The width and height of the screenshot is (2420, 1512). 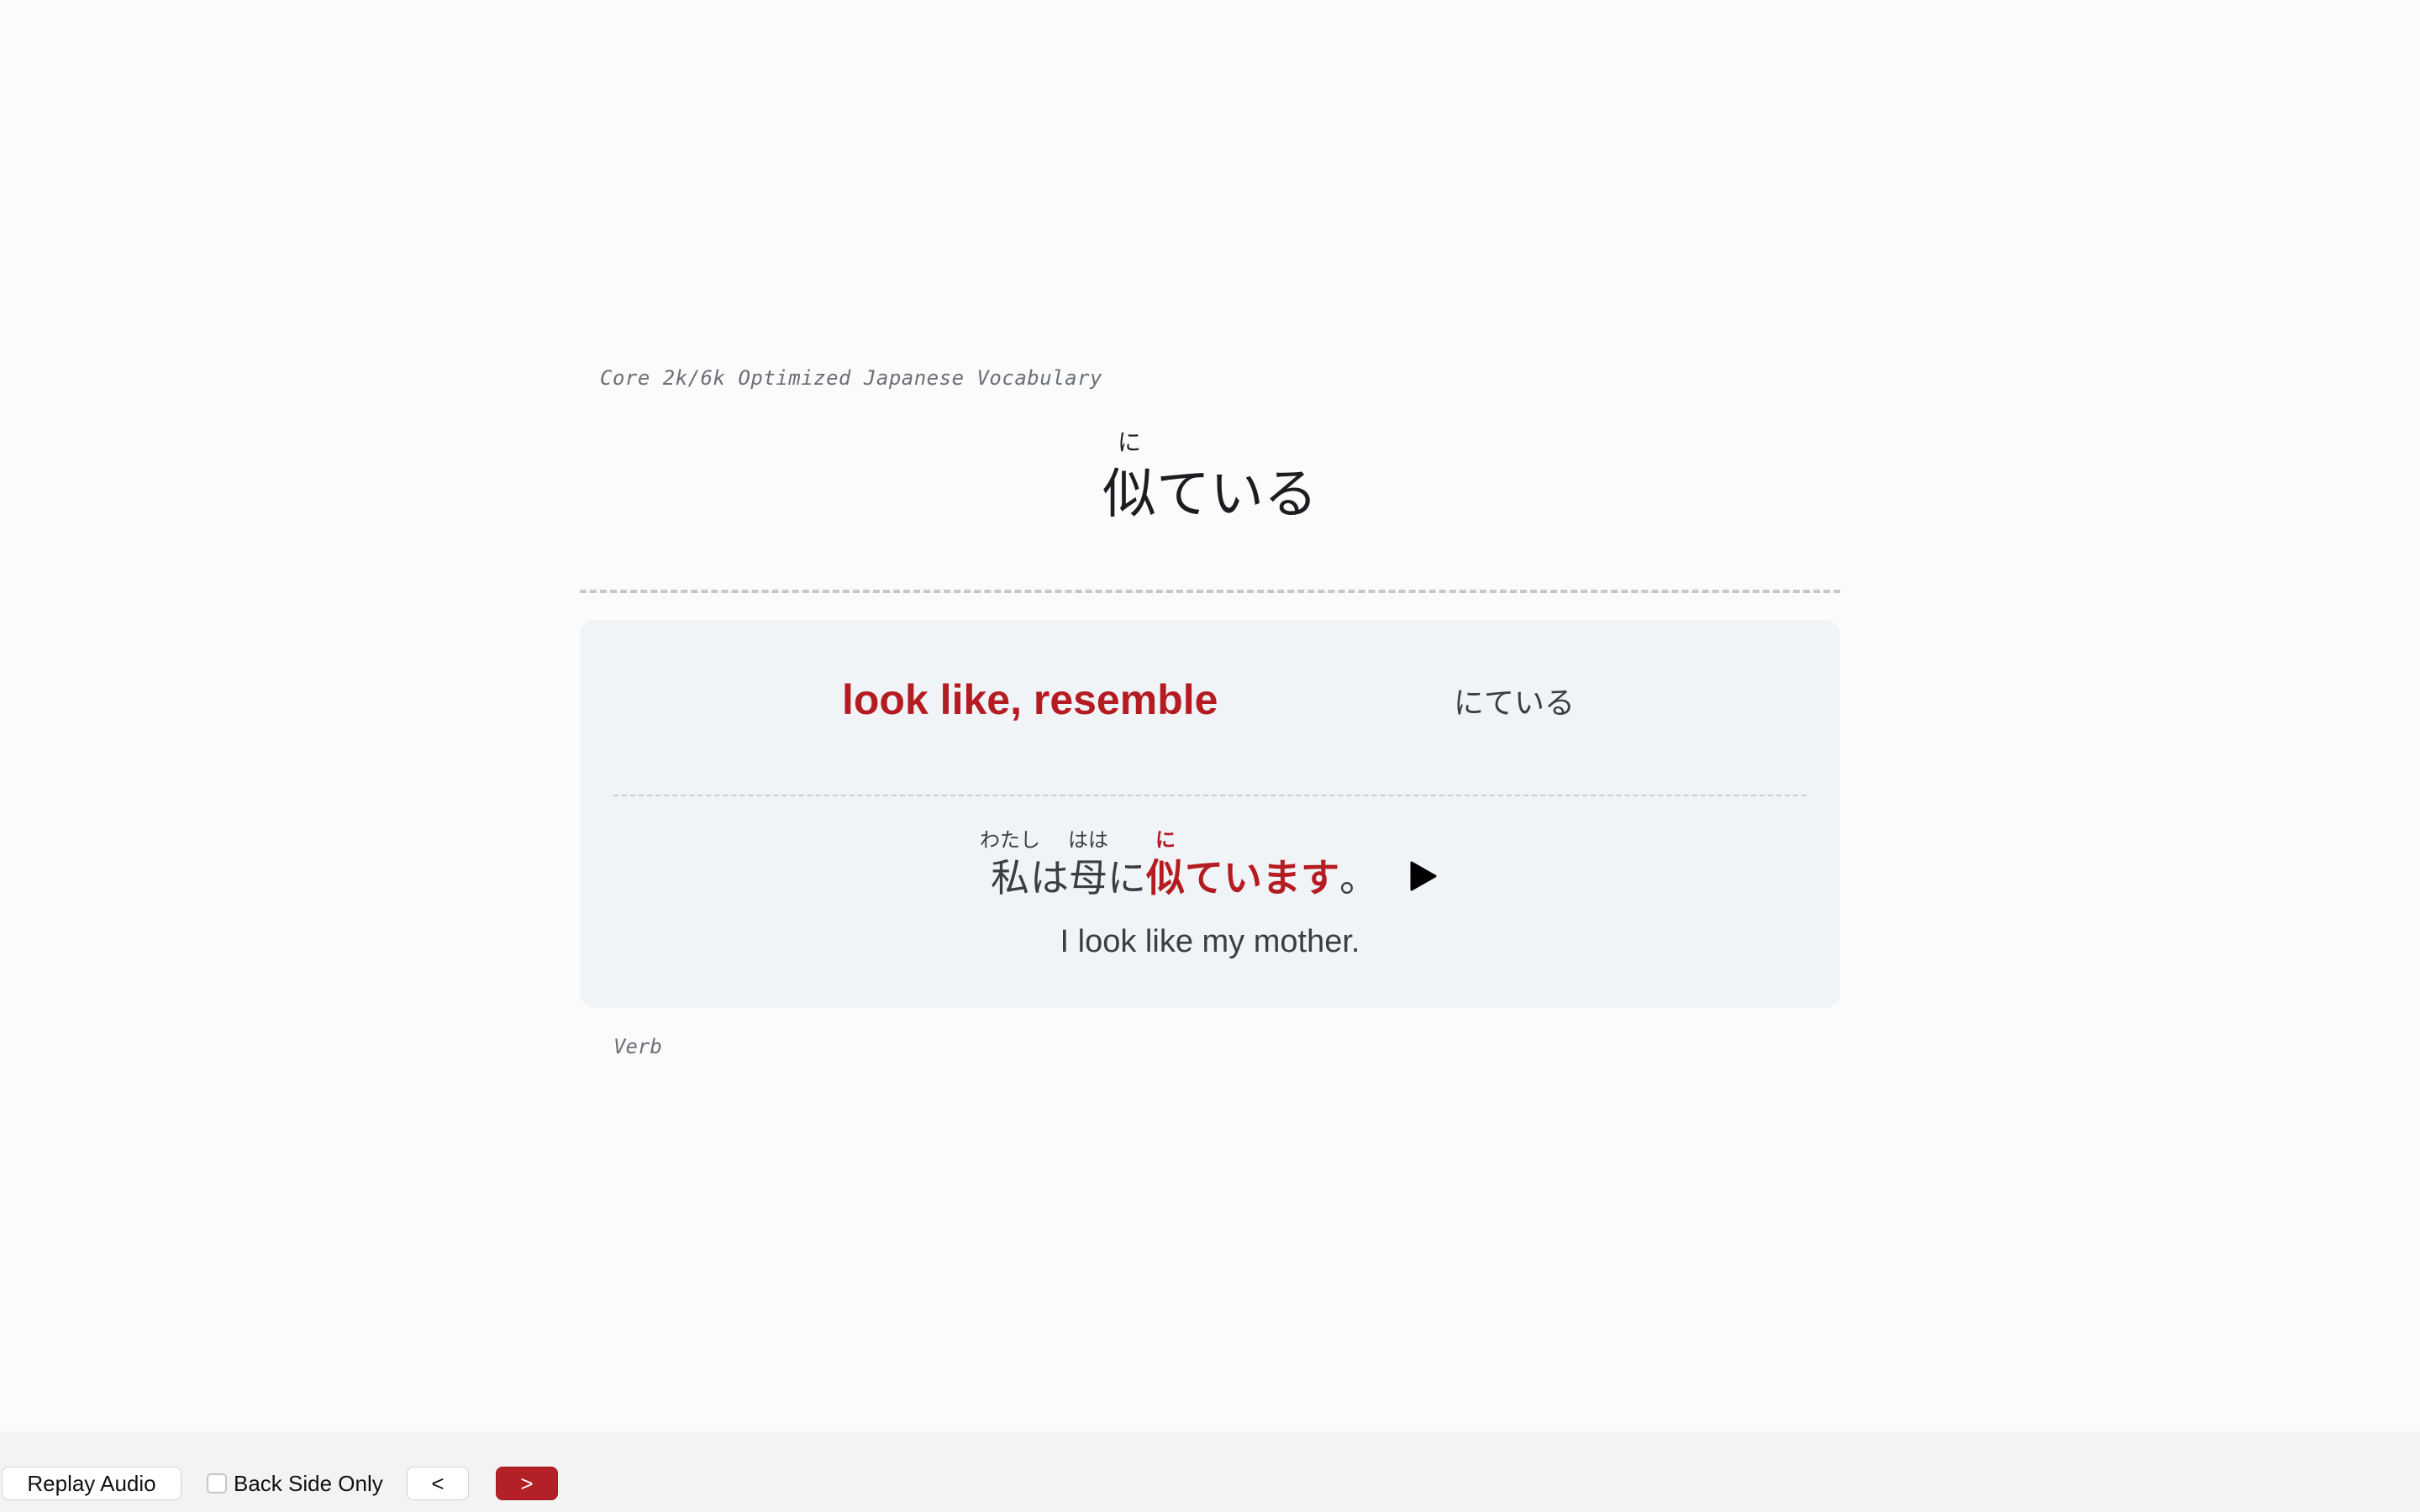 What do you see at coordinates (438, 1483) in the screenshot?
I see `previous-card-button: <` at bounding box center [438, 1483].